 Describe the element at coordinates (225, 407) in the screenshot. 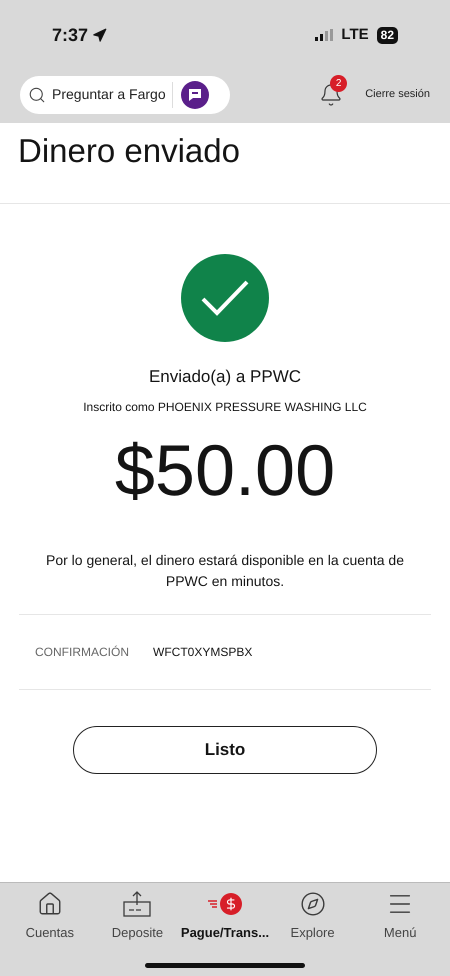

I see `enrolled-name-text: Inscrito como PHOENIX PRESSURE WASHING LLC` at that location.